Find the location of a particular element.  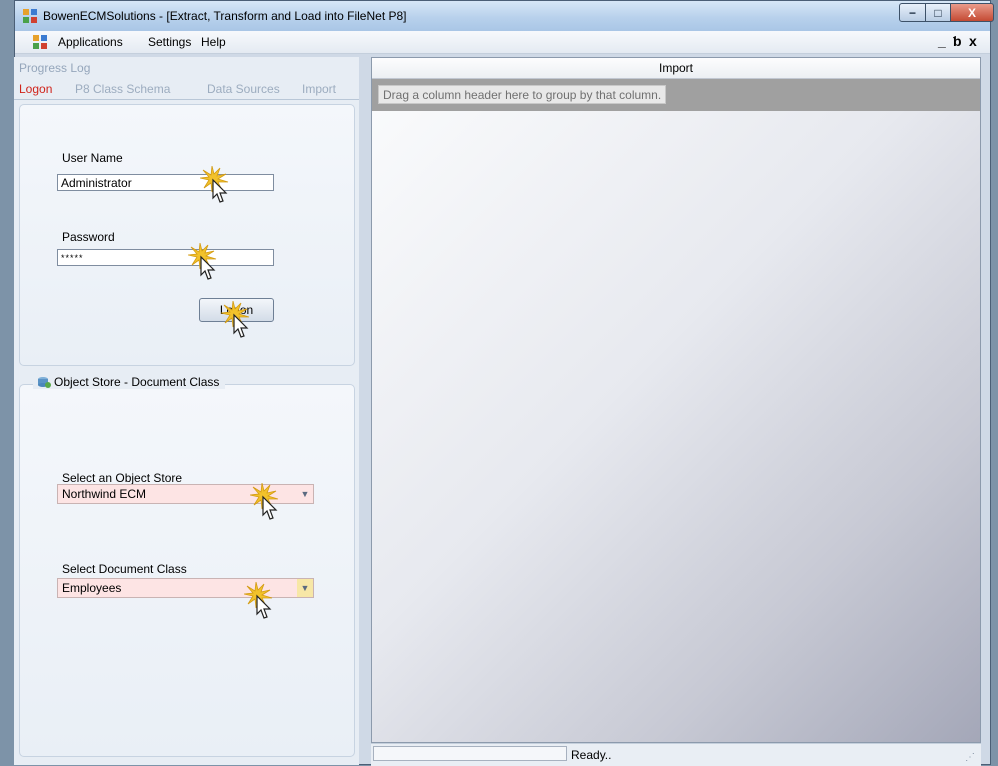

menu-settings: Settings is located at coordinates (169, 42).